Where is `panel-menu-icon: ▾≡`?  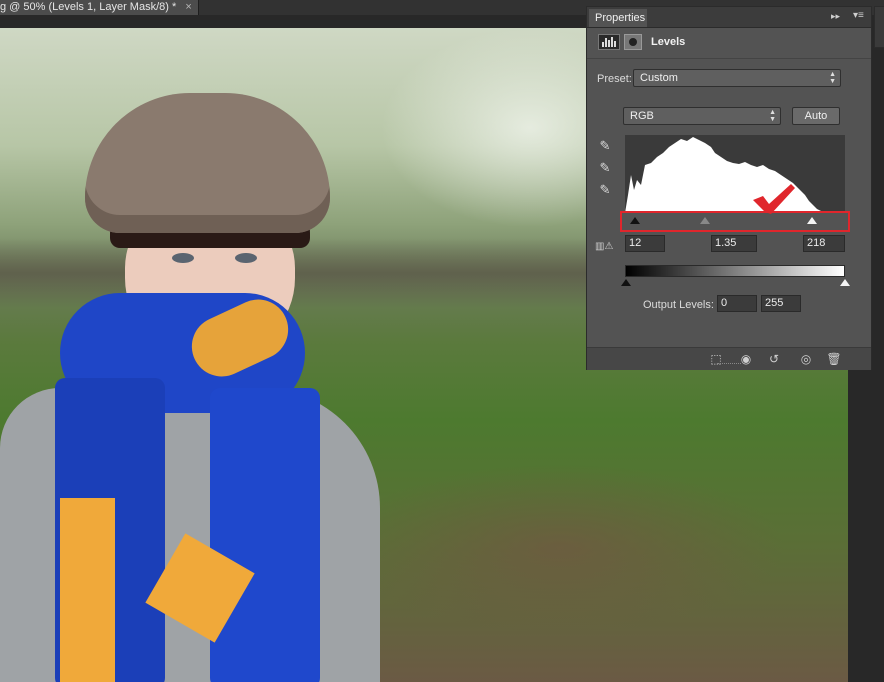 panel-menu-icon: ▾≡ is located at coordinates (858, 15).